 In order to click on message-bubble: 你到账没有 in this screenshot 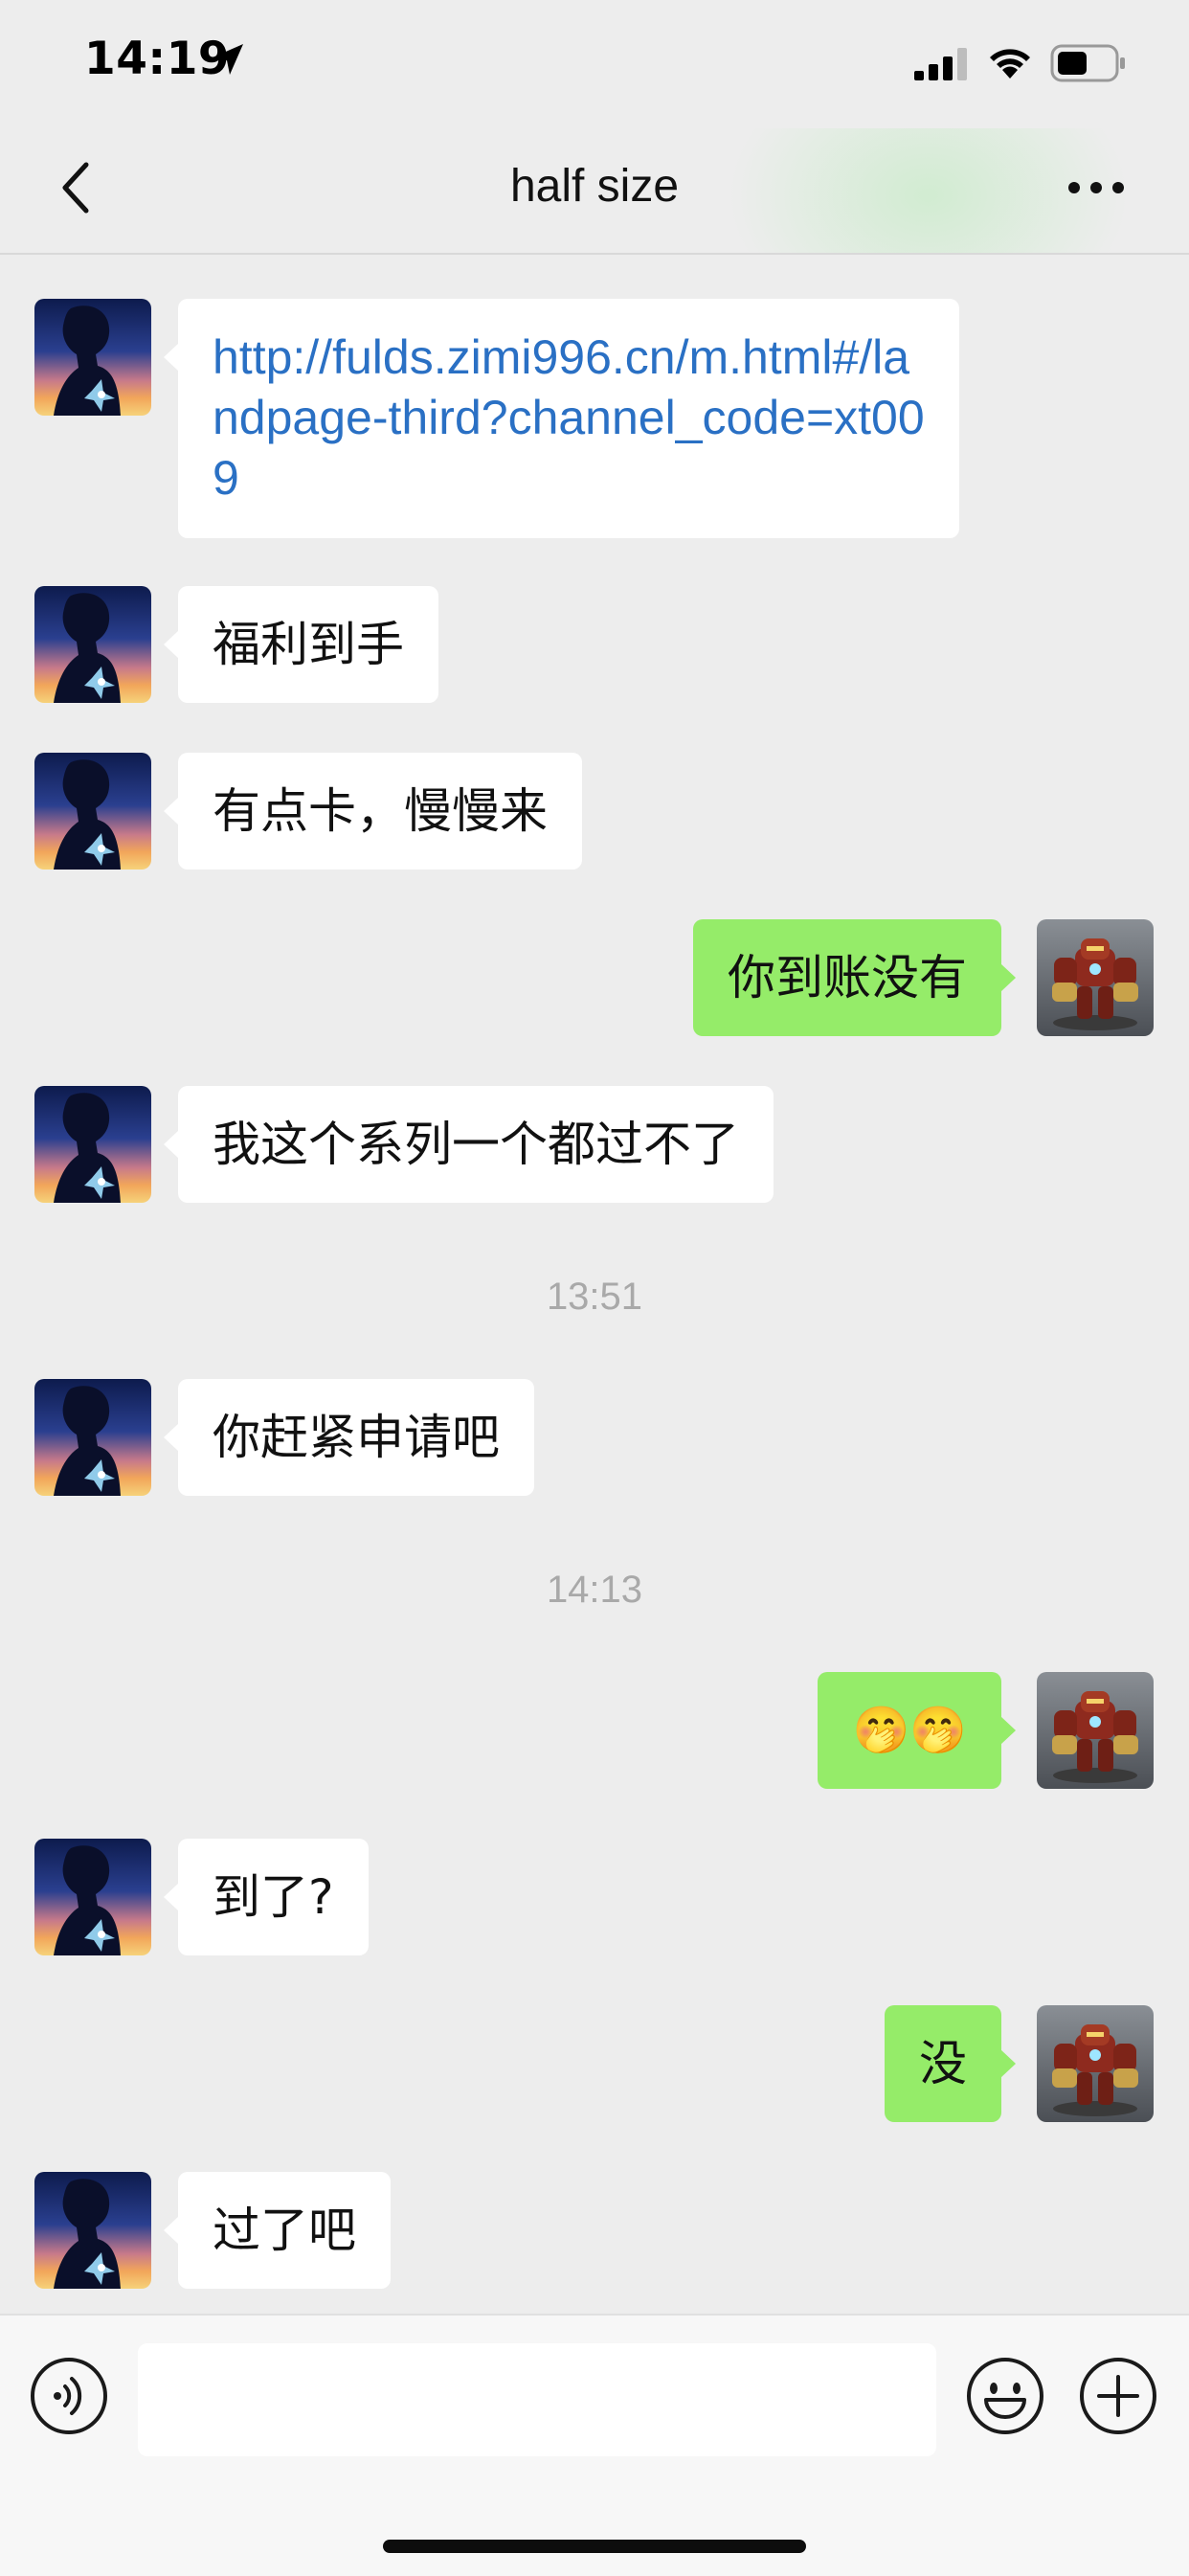, I will do `click(854, 977)`.